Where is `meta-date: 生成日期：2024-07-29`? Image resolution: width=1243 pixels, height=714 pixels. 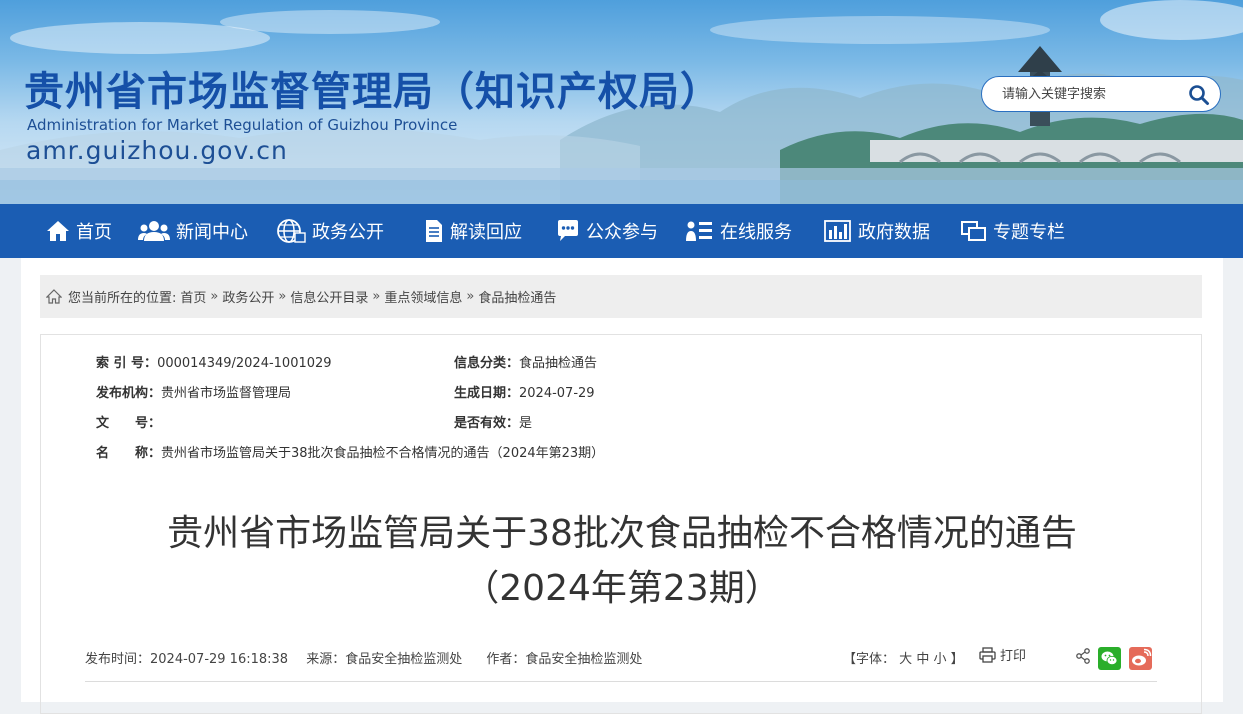 meta-date: 生成日期：2024-07-29 is located at coordinates (524, 391).